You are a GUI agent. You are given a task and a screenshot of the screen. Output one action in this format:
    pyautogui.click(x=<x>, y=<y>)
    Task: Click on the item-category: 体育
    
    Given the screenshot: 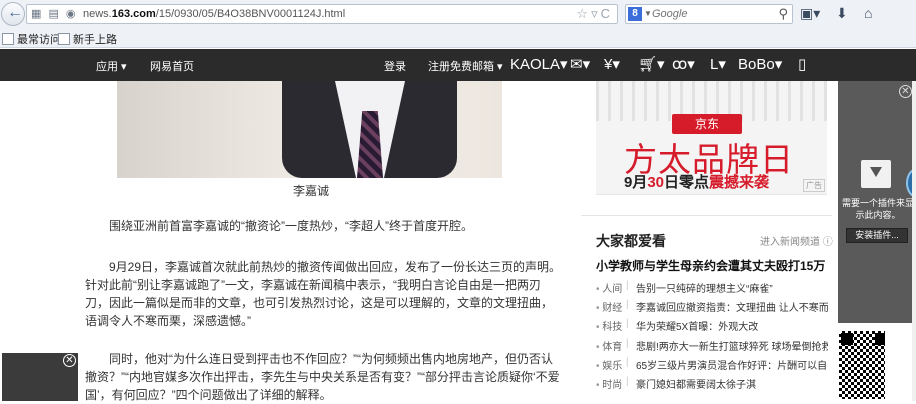 What is the action you would take?
    pyautogui.click(x=609, y=345)
    